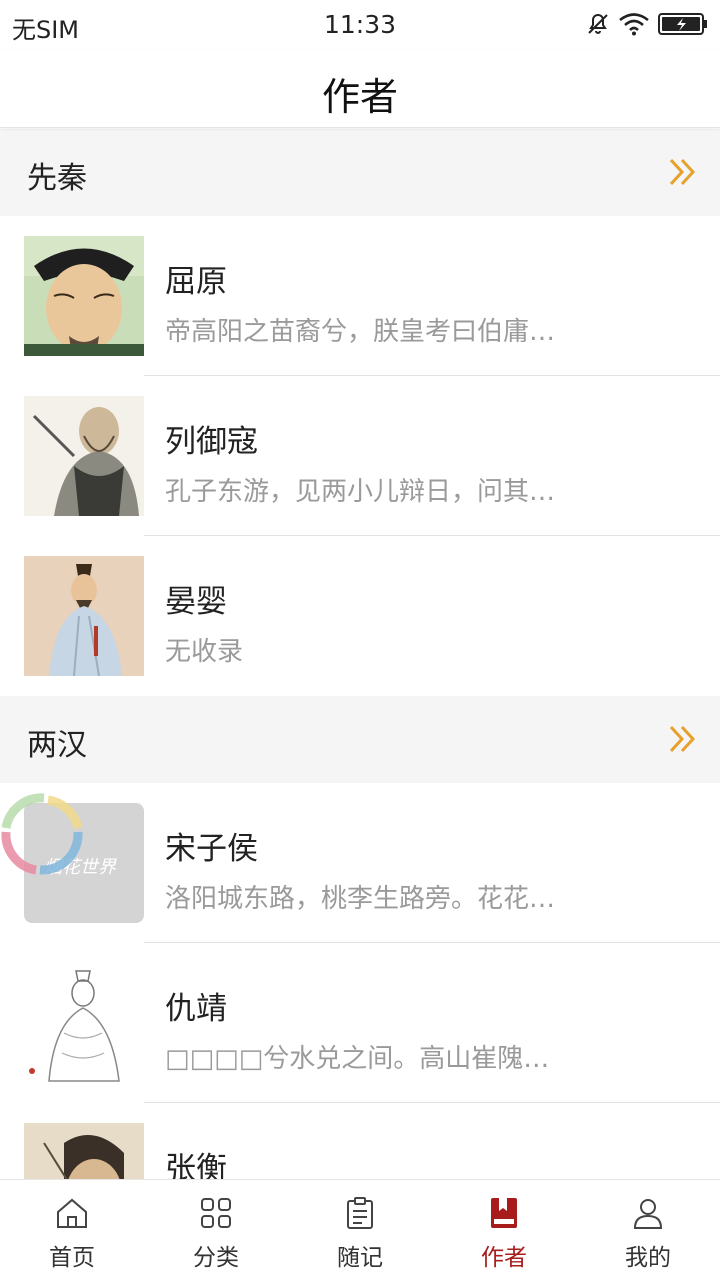 This screenshot has width=720, height=1280. What do you see at coordinates (360, 1141) in the screenshot?
I see `author-row: 张衡` at bounding box center [360, 1141].